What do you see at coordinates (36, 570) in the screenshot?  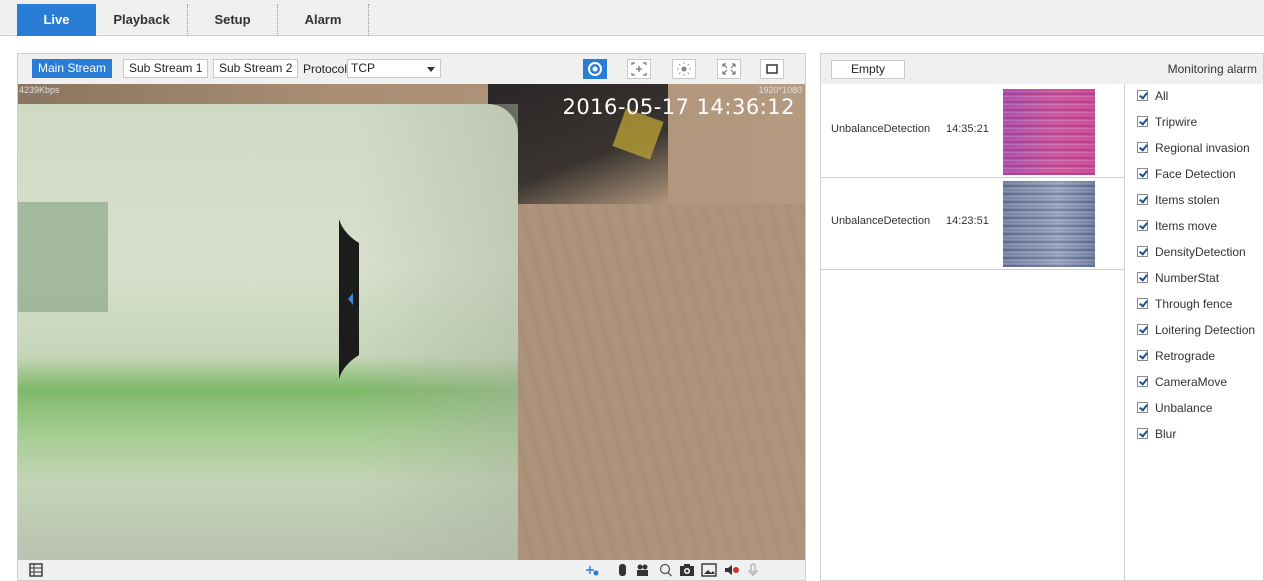 I see `film-strip-icon` at bounding box center [36, 570].